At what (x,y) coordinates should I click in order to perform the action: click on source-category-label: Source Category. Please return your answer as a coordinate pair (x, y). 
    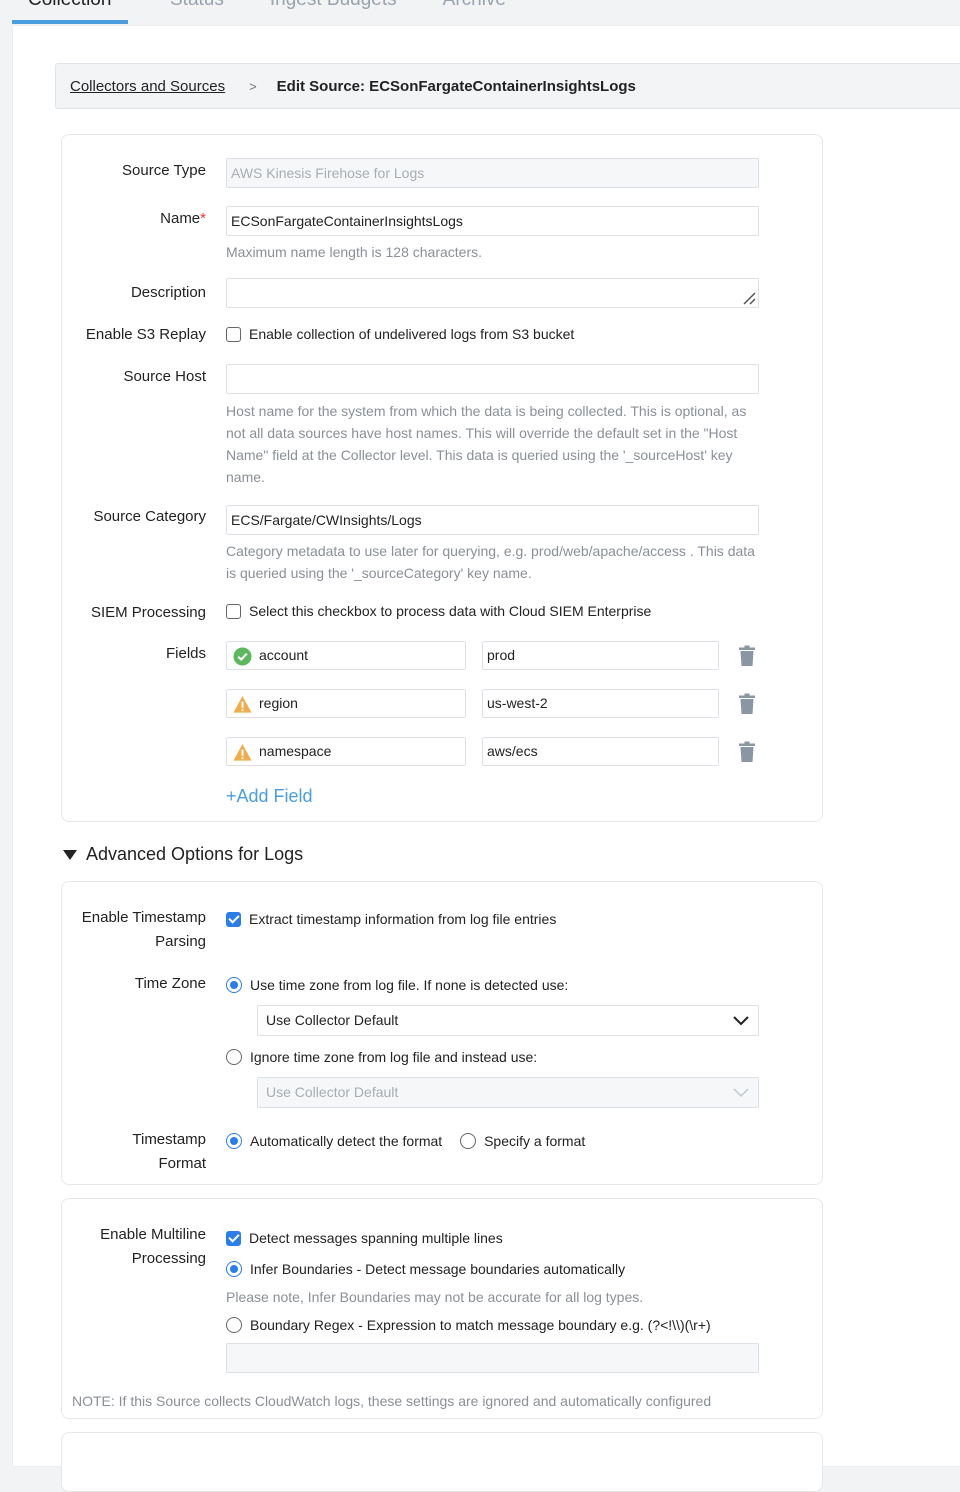
    Looking at the image, I should click on (149, 516).